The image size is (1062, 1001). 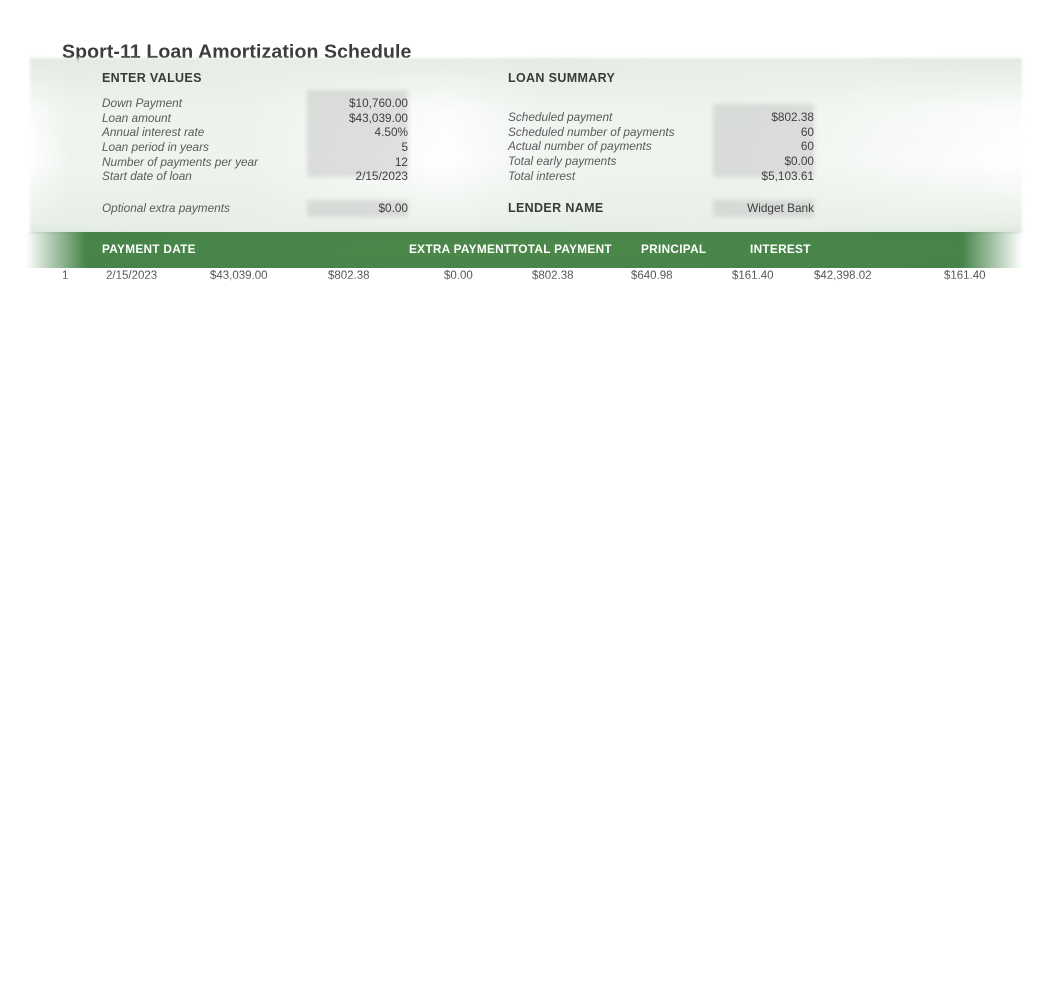 What do you see at coordinates (166, 208) in the screenshot?
I see `field-optional-extra-payments-label: Optional extra payments` at bounding box center [166, 208].